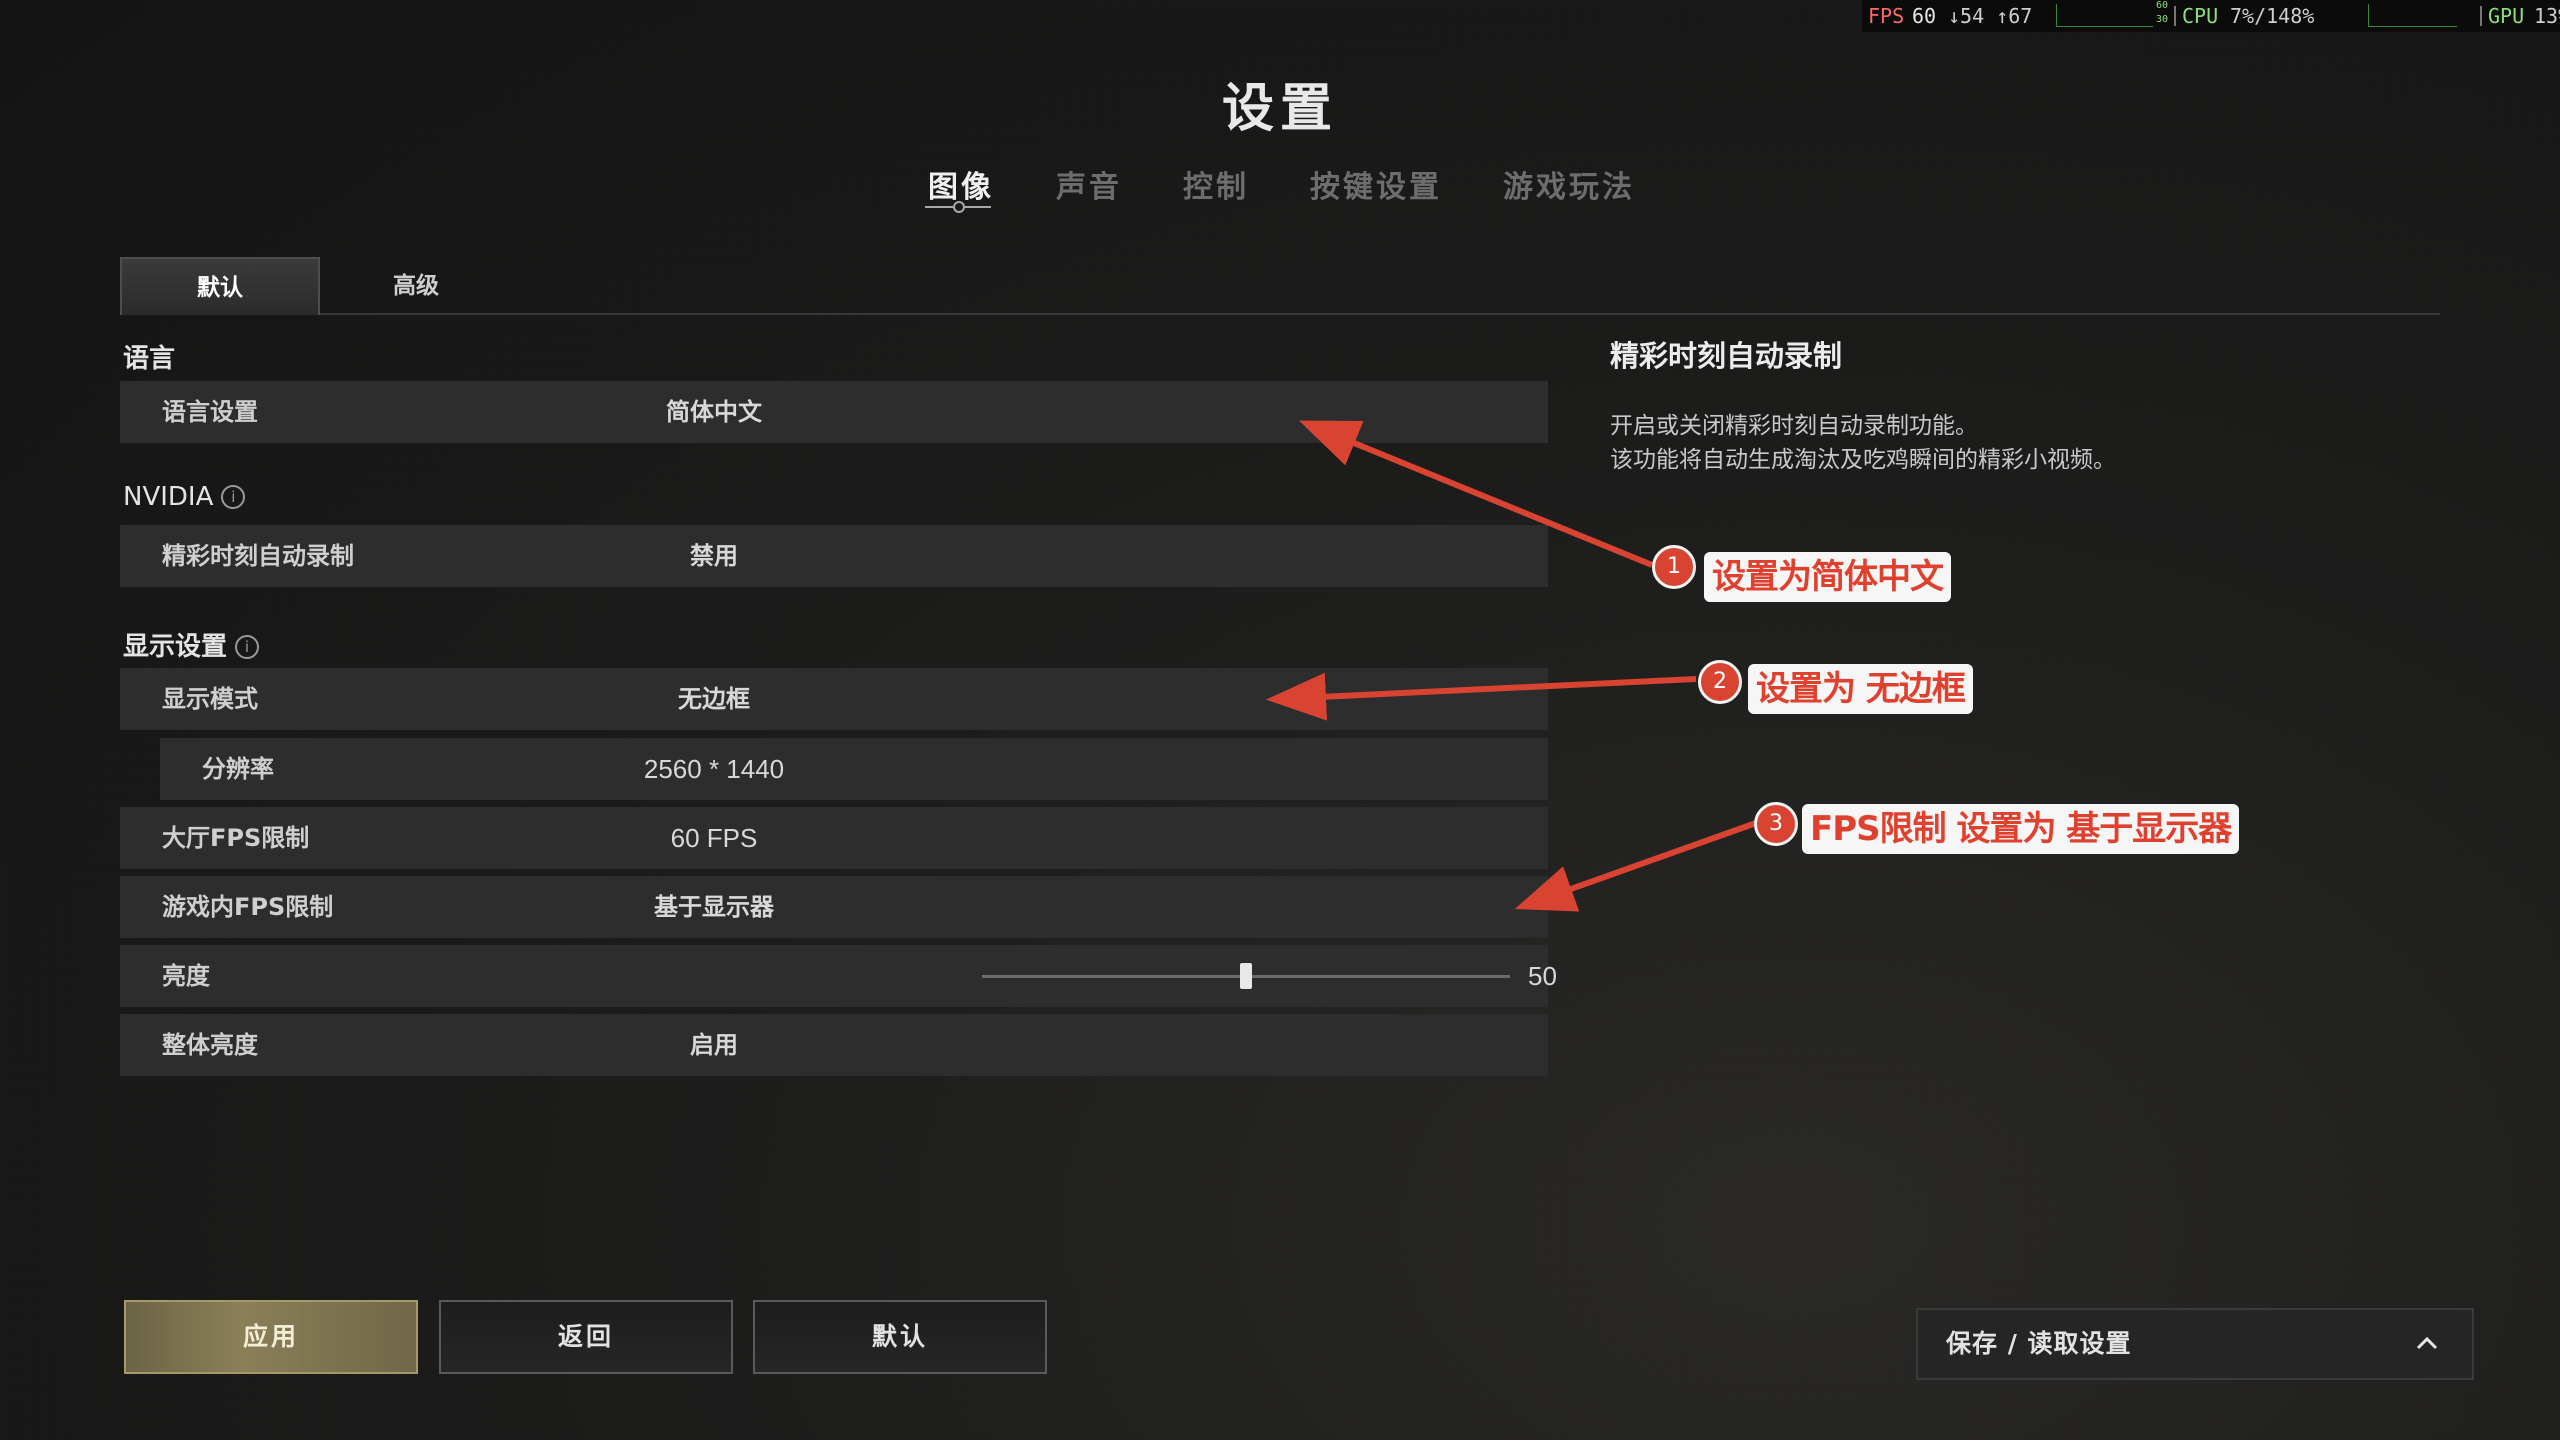 Image resolution: width=2560 pixels, height=1440 pixels. I want to click on setting-row-resolution: 分辨率 2560 * 1440, so click(854, 769).